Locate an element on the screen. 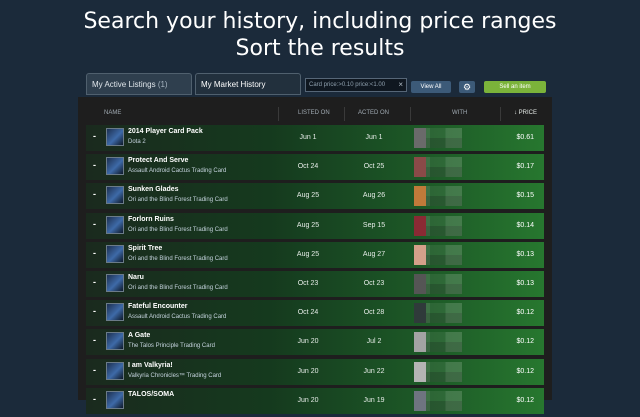 This screenshot has width=640, height=417. col-price: ↓ PRICE is located at coordinates (525, 113).